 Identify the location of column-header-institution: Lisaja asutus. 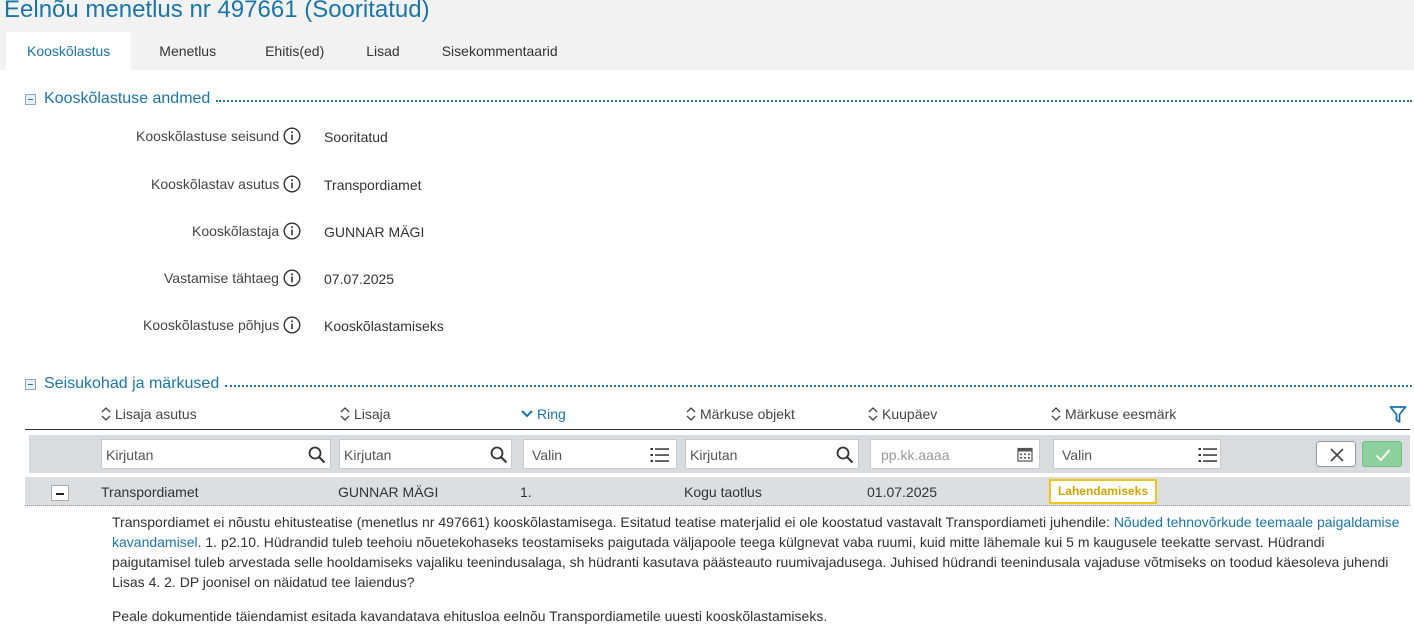
(149, 414).